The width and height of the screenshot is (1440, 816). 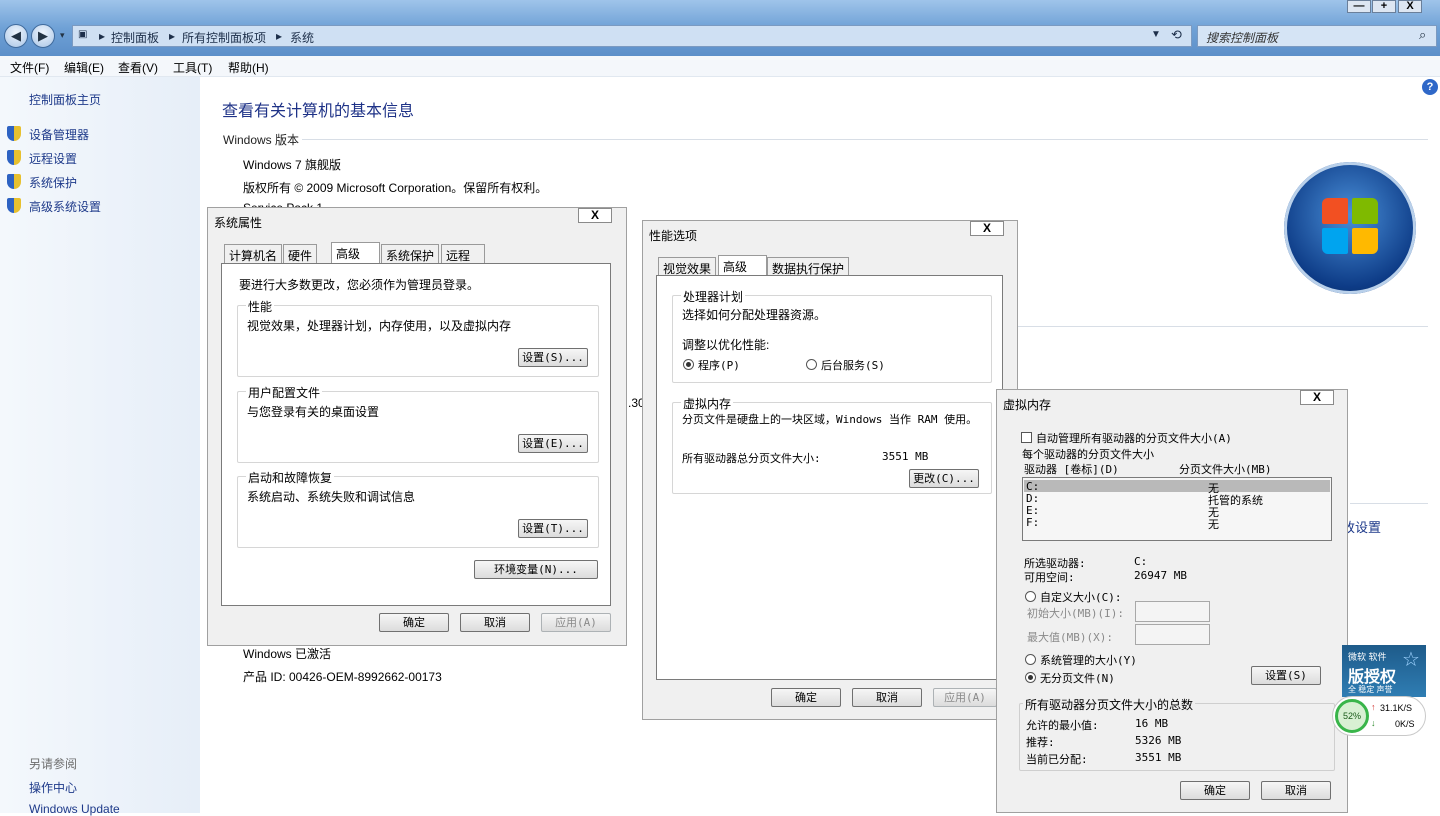 I want to click on tab-hardware: 硬件, so click(x=300, y=254).